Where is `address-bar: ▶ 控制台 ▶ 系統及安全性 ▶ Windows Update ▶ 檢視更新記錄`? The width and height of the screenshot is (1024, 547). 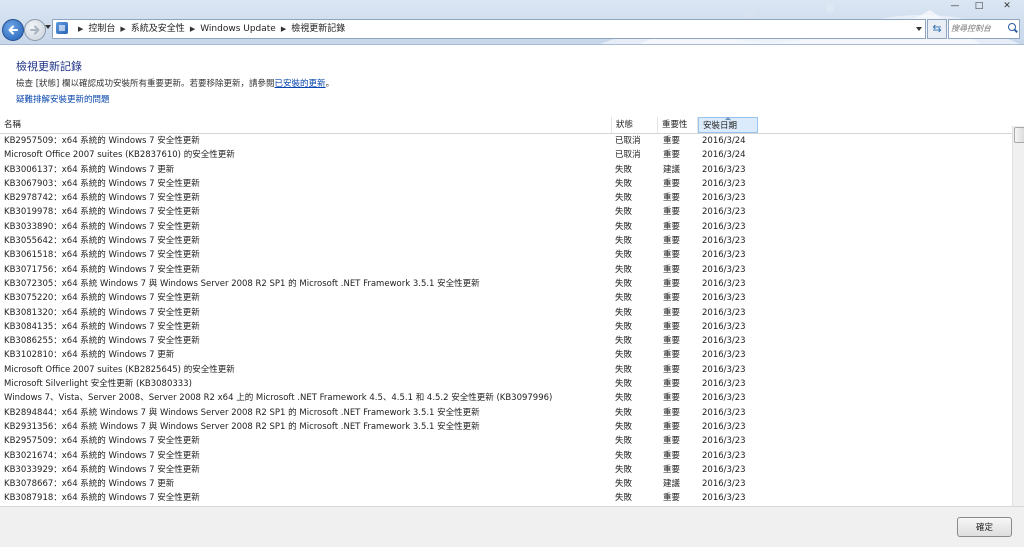
address-bar: ▶ 控制台 ▶ 系統及安全性 ▶ Windows Update ▶ 檢視更新記錄 is located at coordinates (489, 29).